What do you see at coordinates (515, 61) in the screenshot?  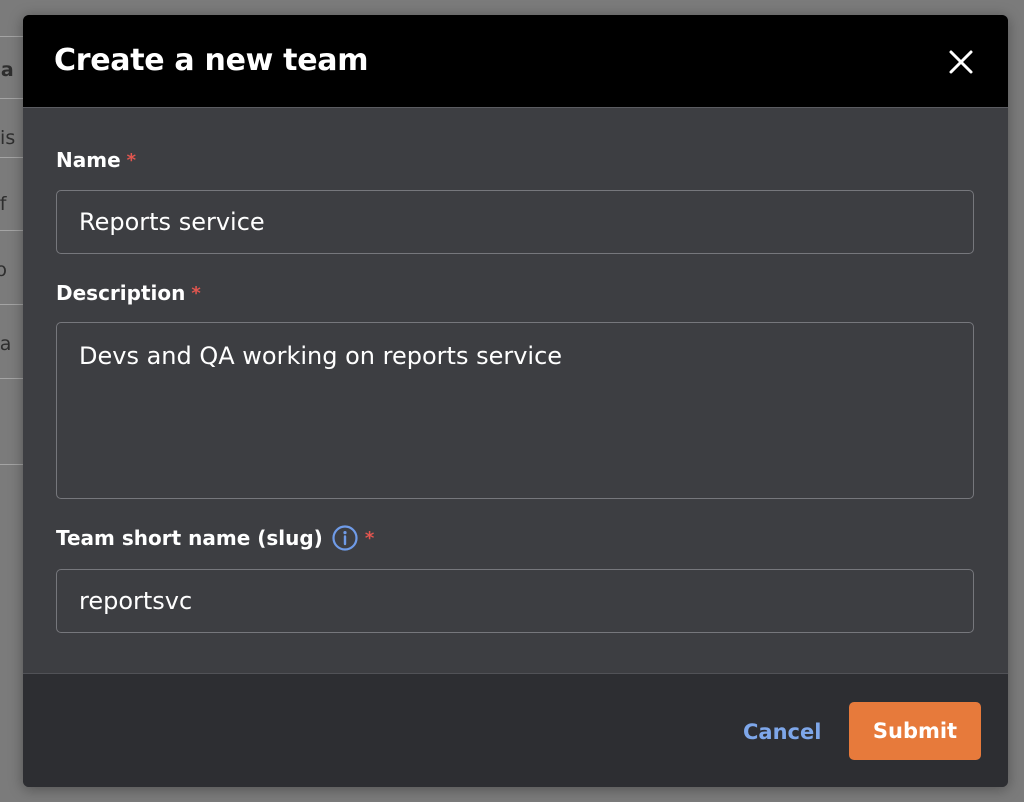 I see `dialog-header: Create a new team` at bounding box center [515, 61].